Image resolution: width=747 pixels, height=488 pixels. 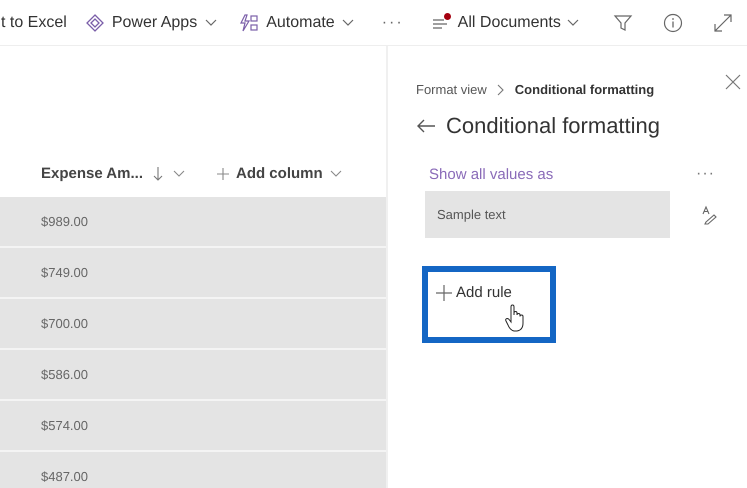 I want to click on list-row: $700.00, so click(x=193, y=324).